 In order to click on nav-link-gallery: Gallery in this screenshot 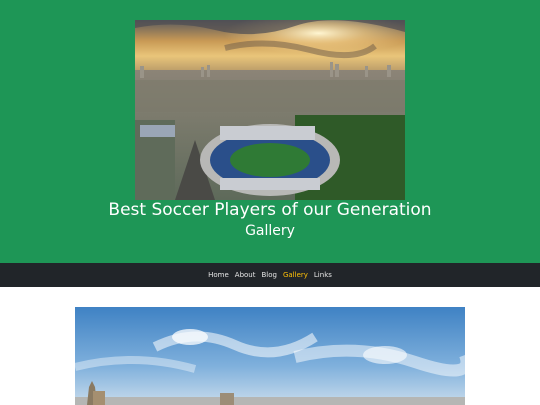, I will do `click(295, 275)`.